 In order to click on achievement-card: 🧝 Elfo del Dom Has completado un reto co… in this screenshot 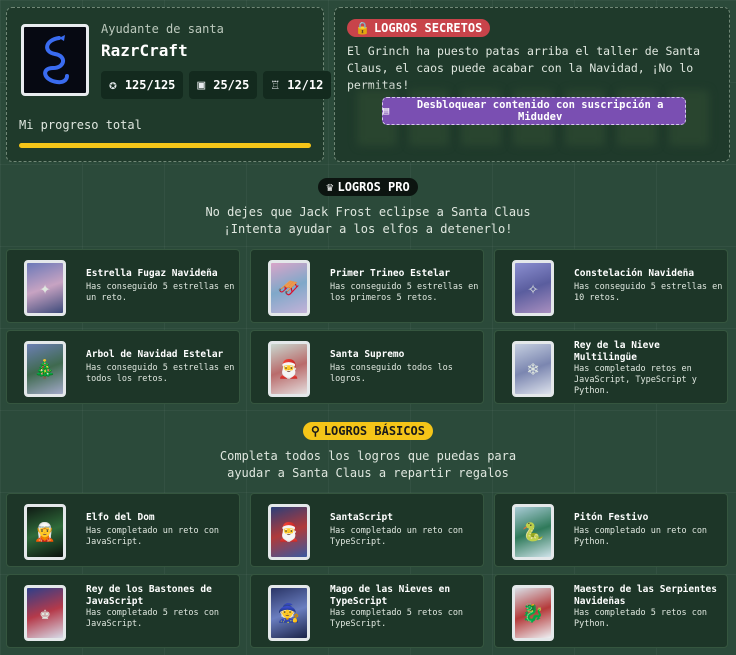, I will do `click(123, 530)`.